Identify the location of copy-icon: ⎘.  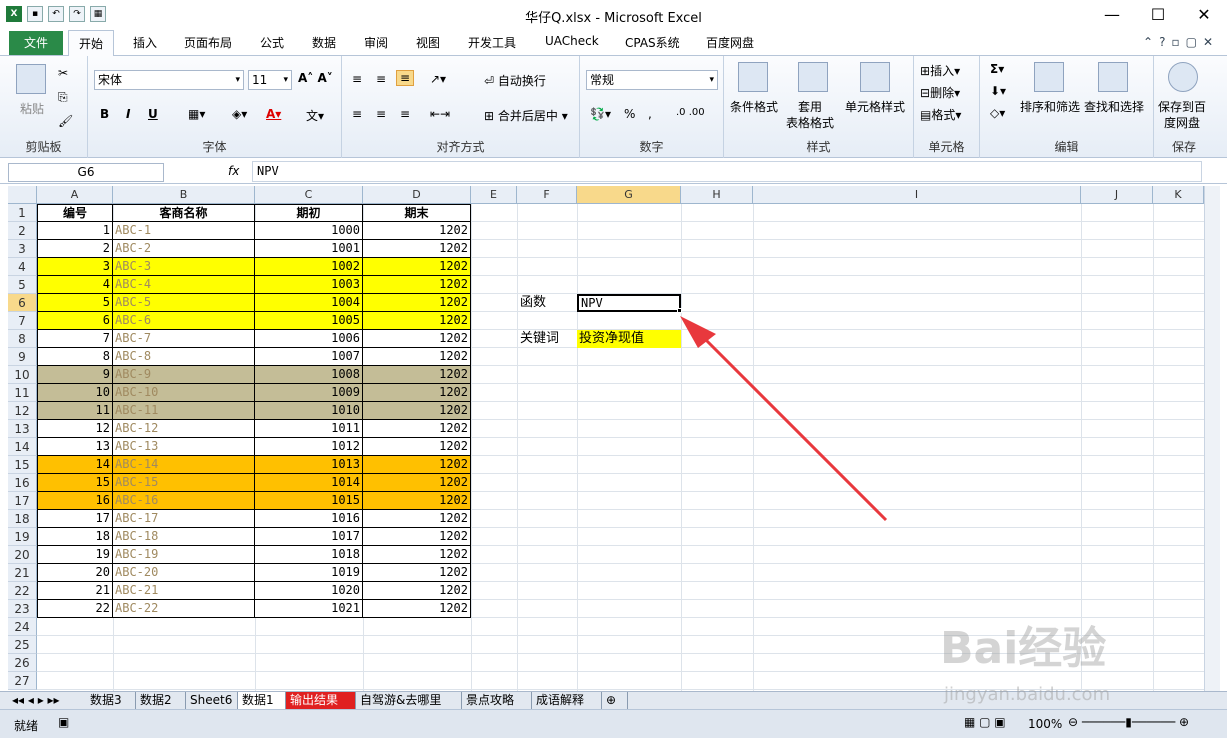
(63, 97).